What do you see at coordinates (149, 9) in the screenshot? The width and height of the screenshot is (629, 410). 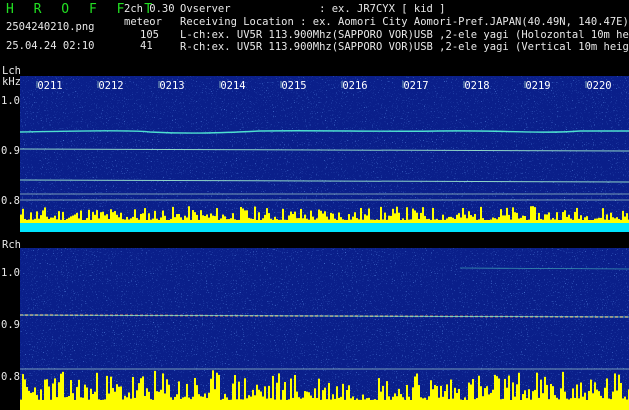 I see `mode-label: 2ch 0.30` at bounding box center [149, 9].